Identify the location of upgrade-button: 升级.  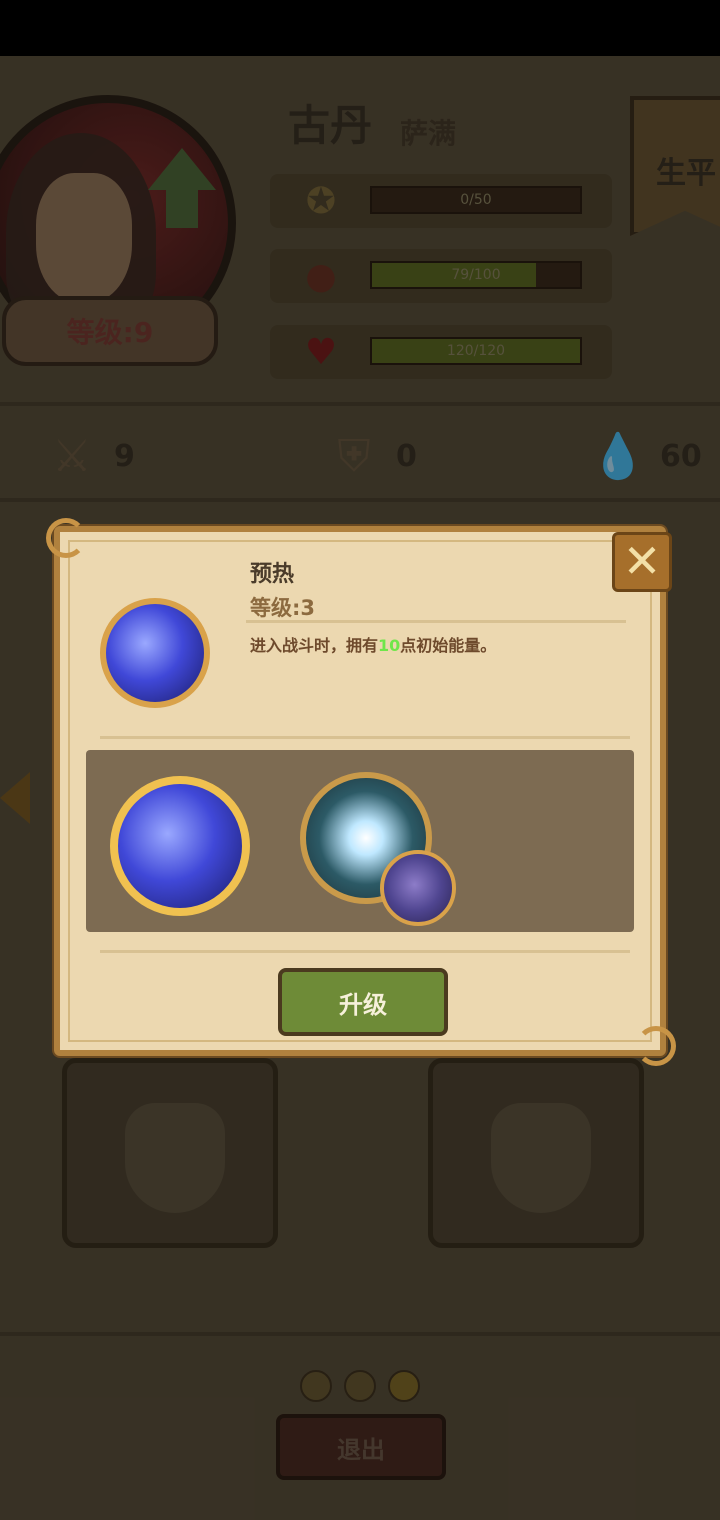
(363, 1002).